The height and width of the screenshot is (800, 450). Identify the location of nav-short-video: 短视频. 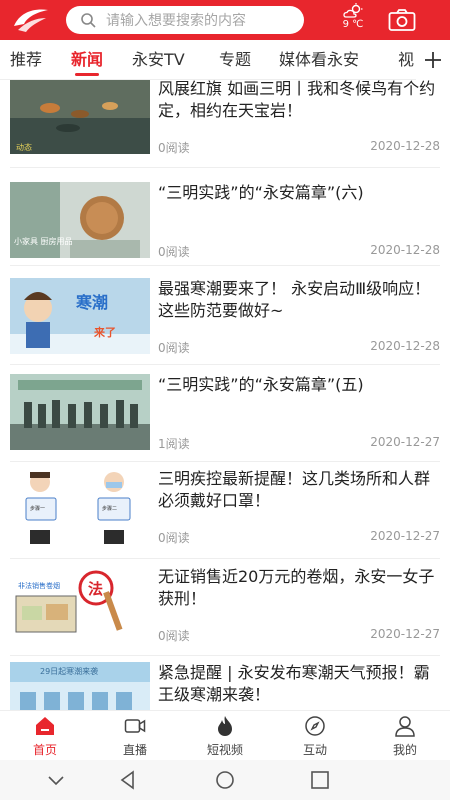
(225, 736).